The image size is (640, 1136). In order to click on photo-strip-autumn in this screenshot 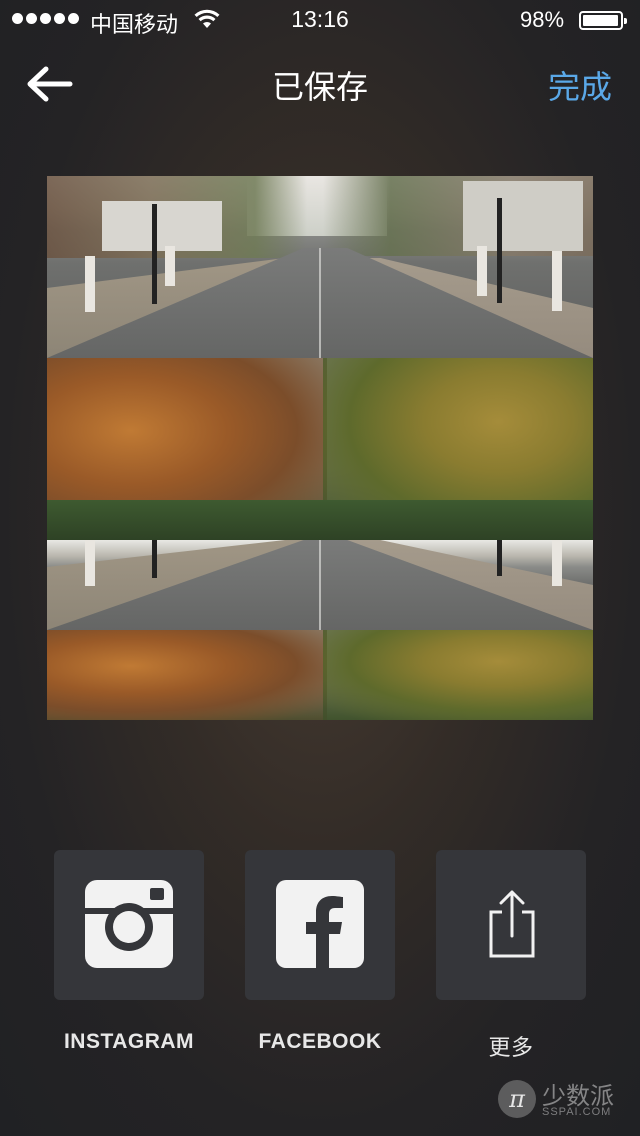, I will do `click(320, 449)`.